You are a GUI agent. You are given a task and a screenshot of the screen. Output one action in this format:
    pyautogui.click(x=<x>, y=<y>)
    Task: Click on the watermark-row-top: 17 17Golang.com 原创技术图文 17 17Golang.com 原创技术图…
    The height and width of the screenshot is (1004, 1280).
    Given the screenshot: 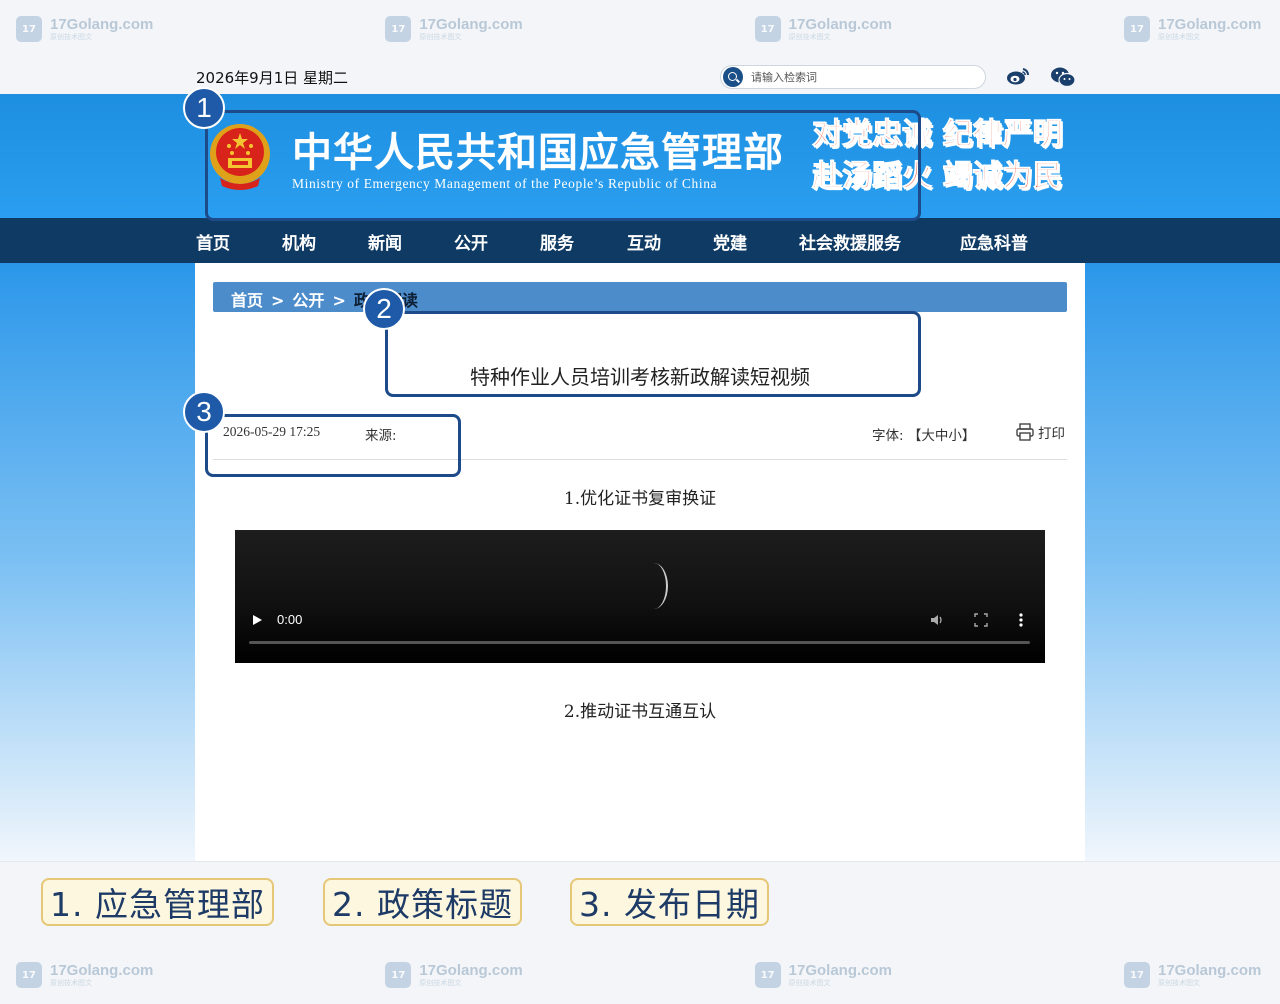 What is the action you would take?
    pyautogui.click(x=640, y=29)
    